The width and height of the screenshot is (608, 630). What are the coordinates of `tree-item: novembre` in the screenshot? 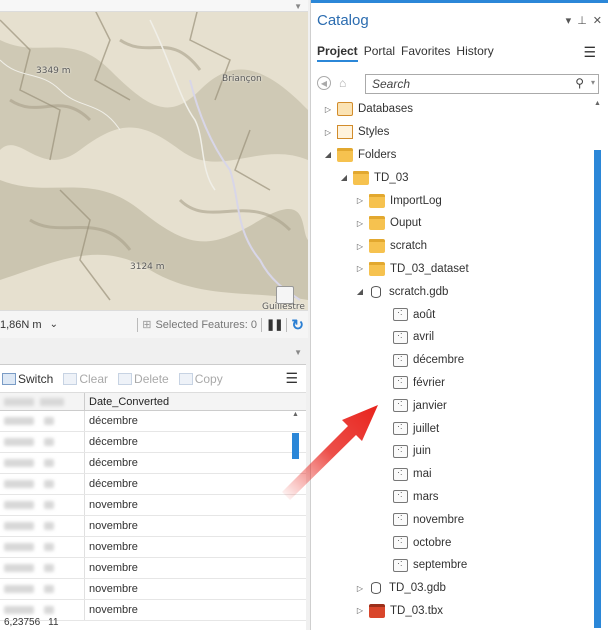 It's located at (452, 519).